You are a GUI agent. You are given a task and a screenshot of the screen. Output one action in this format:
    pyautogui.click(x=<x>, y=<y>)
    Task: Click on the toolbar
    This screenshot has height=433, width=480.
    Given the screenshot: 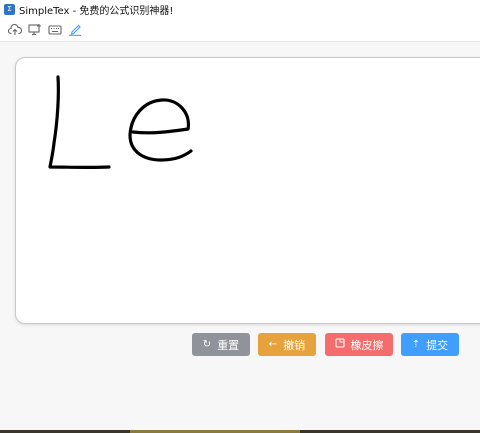 What is the action you would take?
    pyautogui.click(x=240, y=30)
    